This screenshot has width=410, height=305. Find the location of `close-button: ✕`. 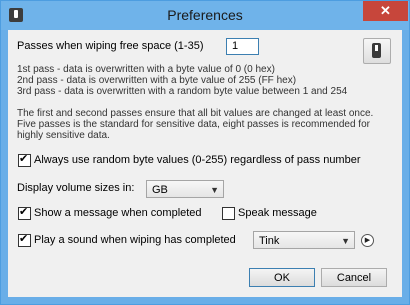

close-button: ✕ is located at coordinates (385, 11).